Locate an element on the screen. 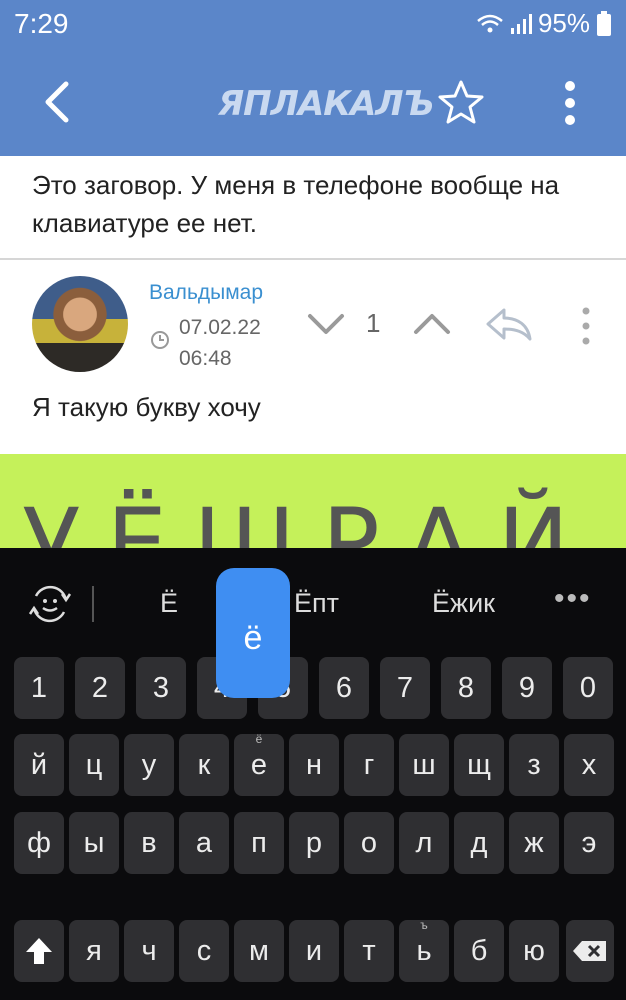 The height and width of the screenshot is (1000, 626). key-label: у is located at coordinates (149, 765).